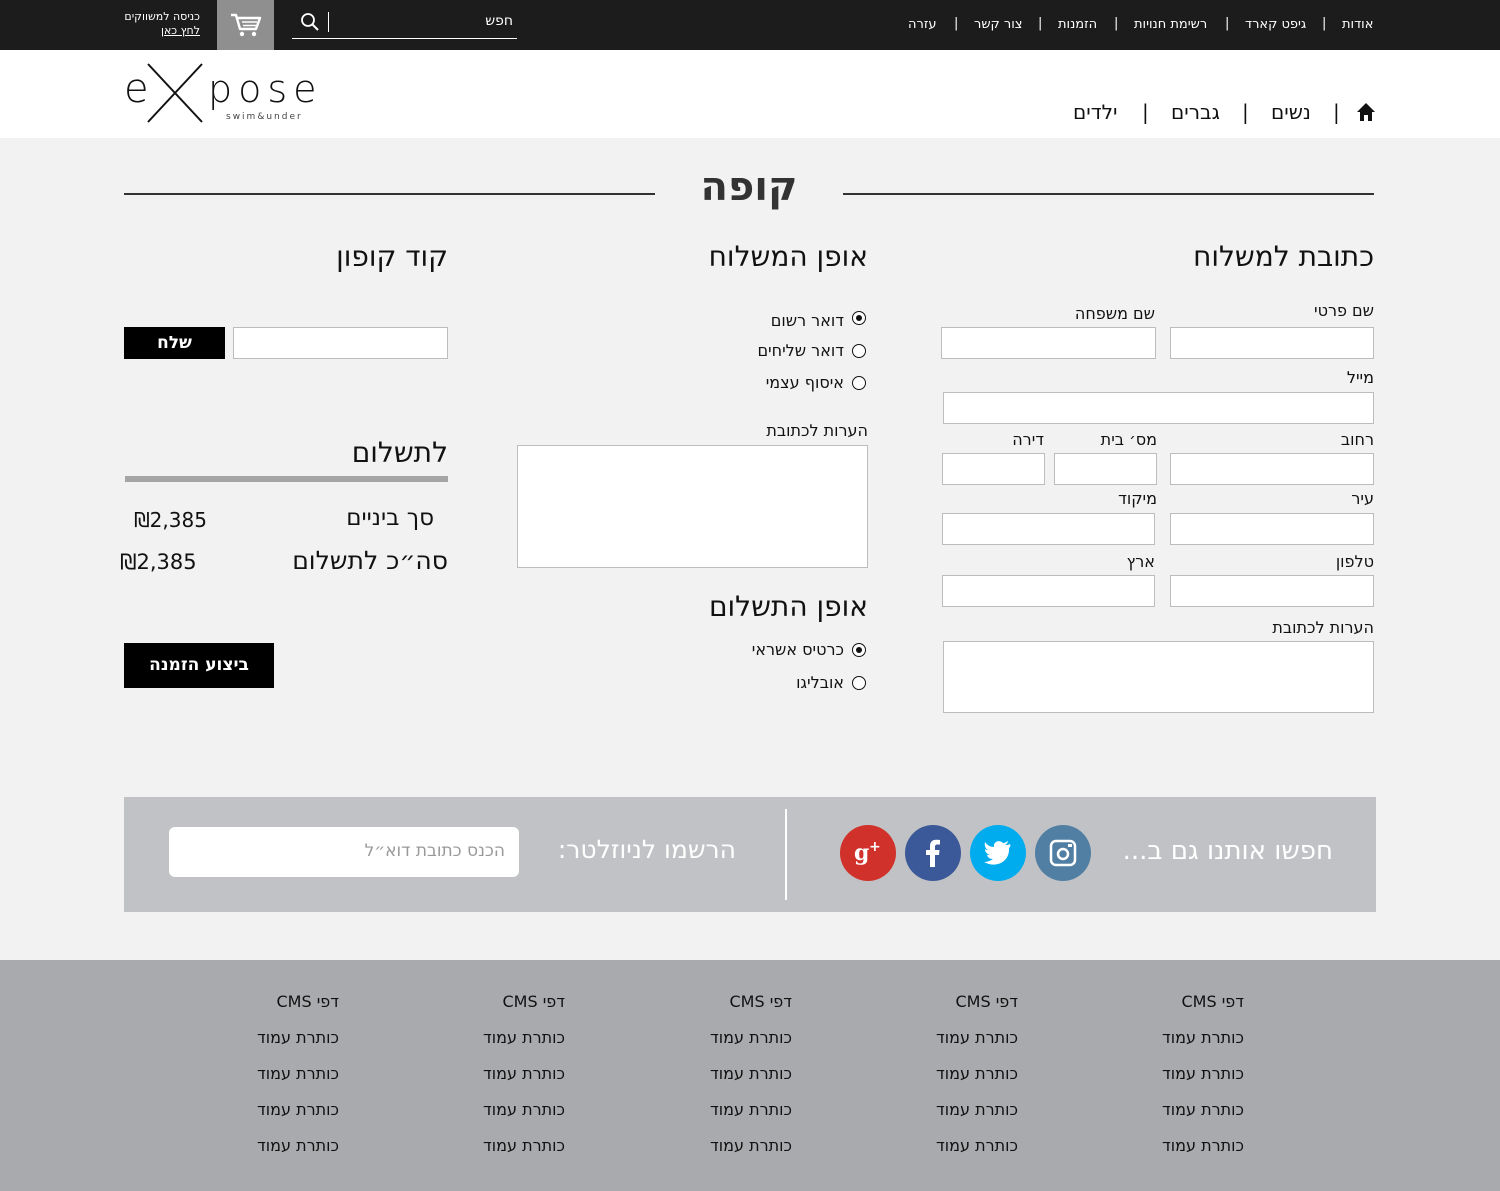  I want to click on email-field, so click(1158, 408).